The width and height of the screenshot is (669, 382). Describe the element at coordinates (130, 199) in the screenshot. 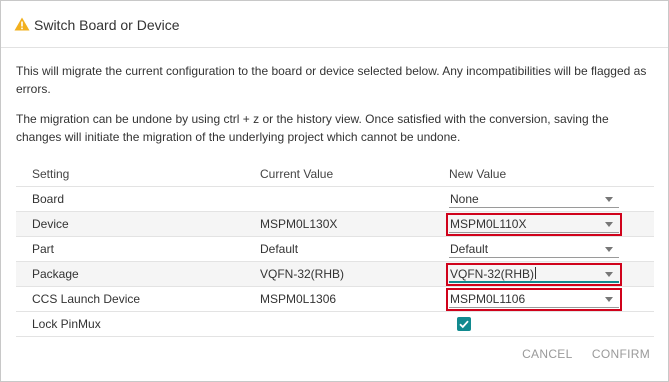

I see `setting-label: Board` at that location.